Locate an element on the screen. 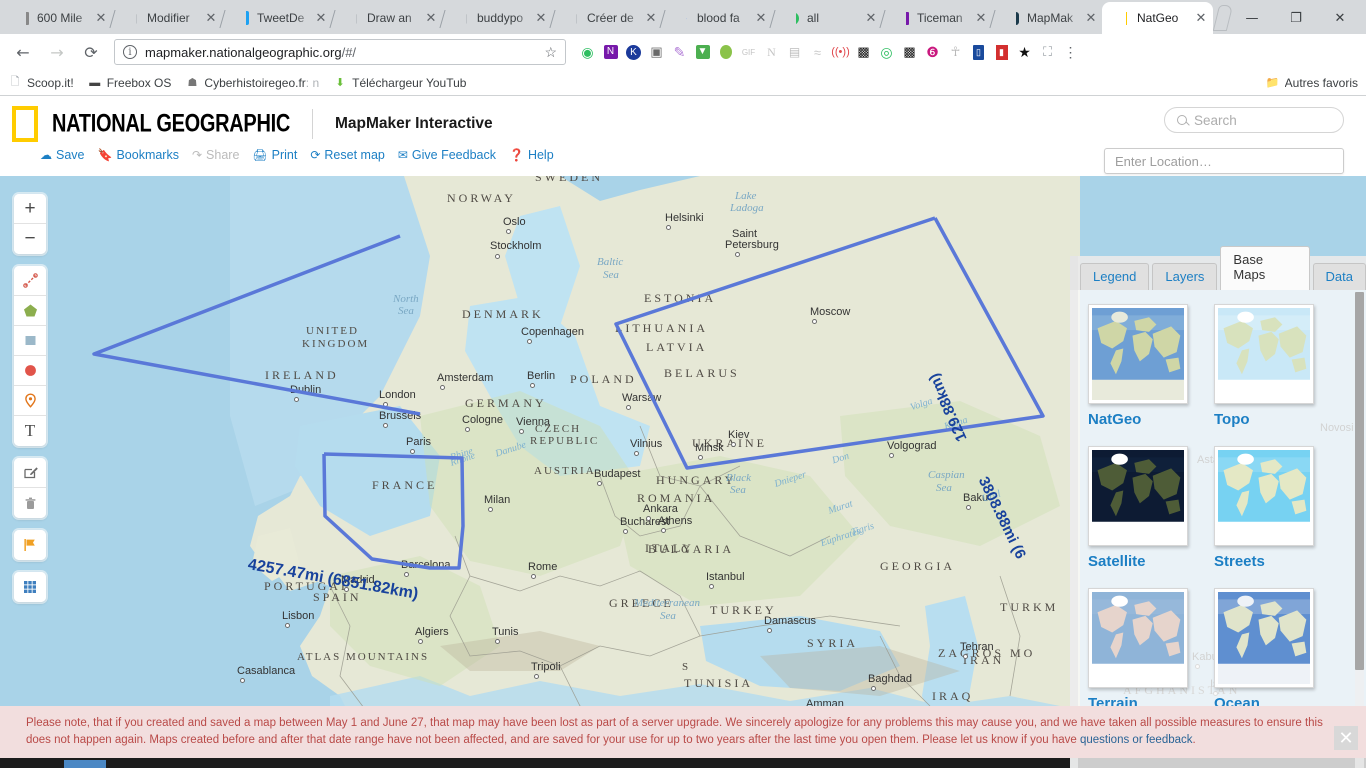 This screenshot has width=1366, height=768. minimize-button: — is located at coordinates (1252, 18).